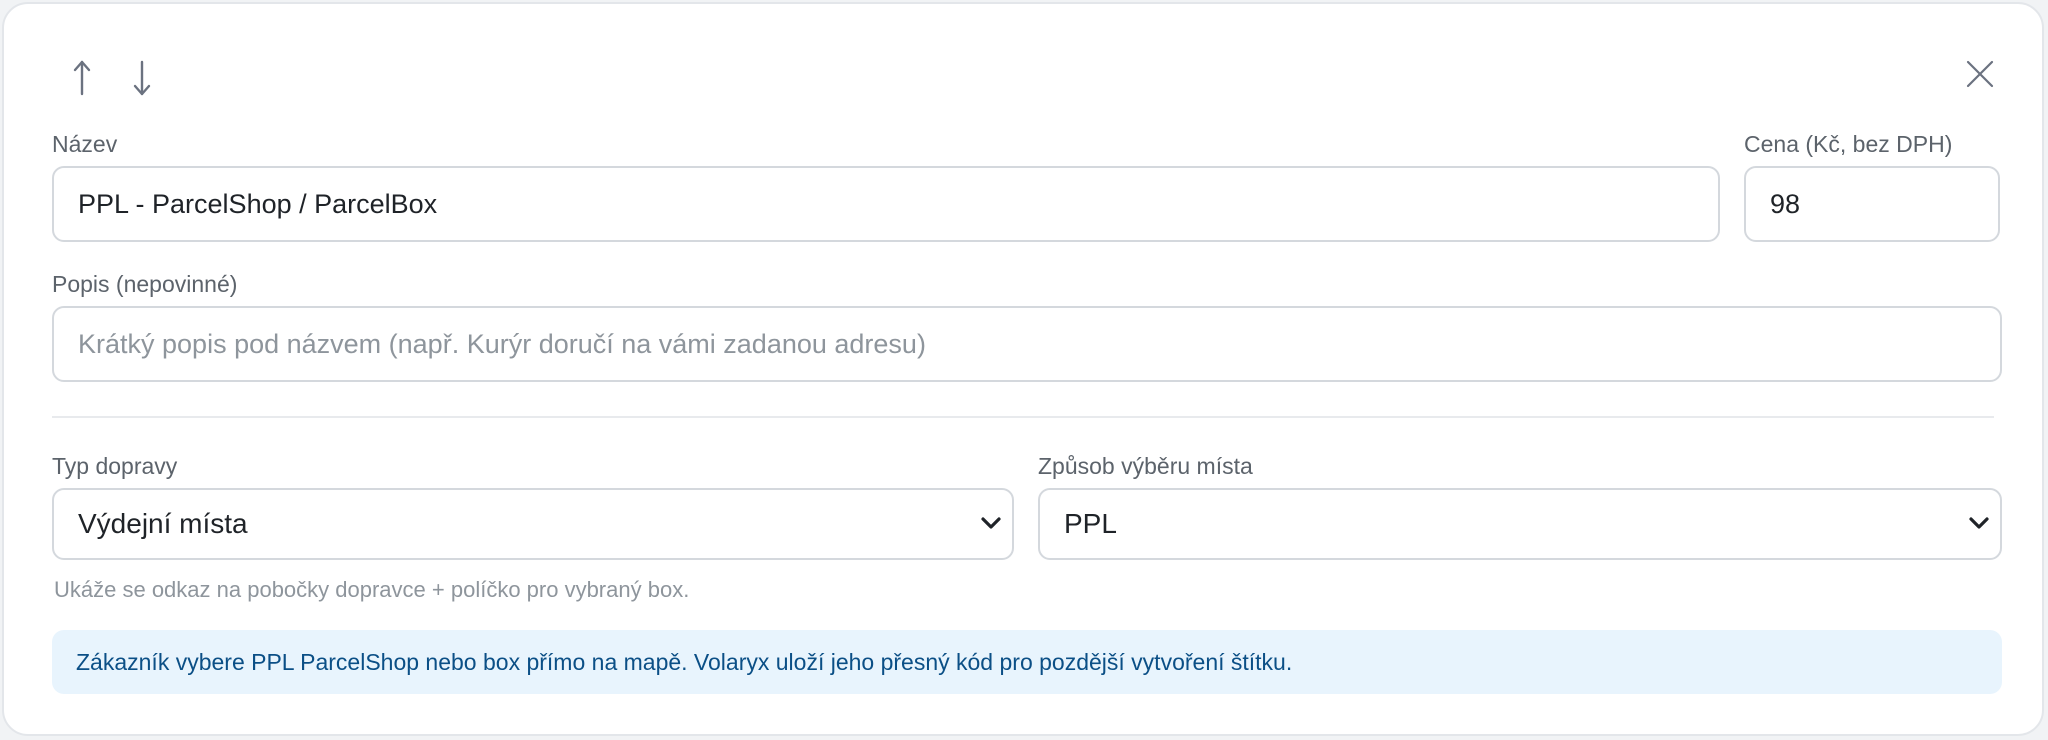 Image resolution: width=2048 pixels, height=740 pixels. Describe the element at coordinates (1145, 466) in the screenshot. I see `pickup-method-label: Způsob výběru místa` at that location.